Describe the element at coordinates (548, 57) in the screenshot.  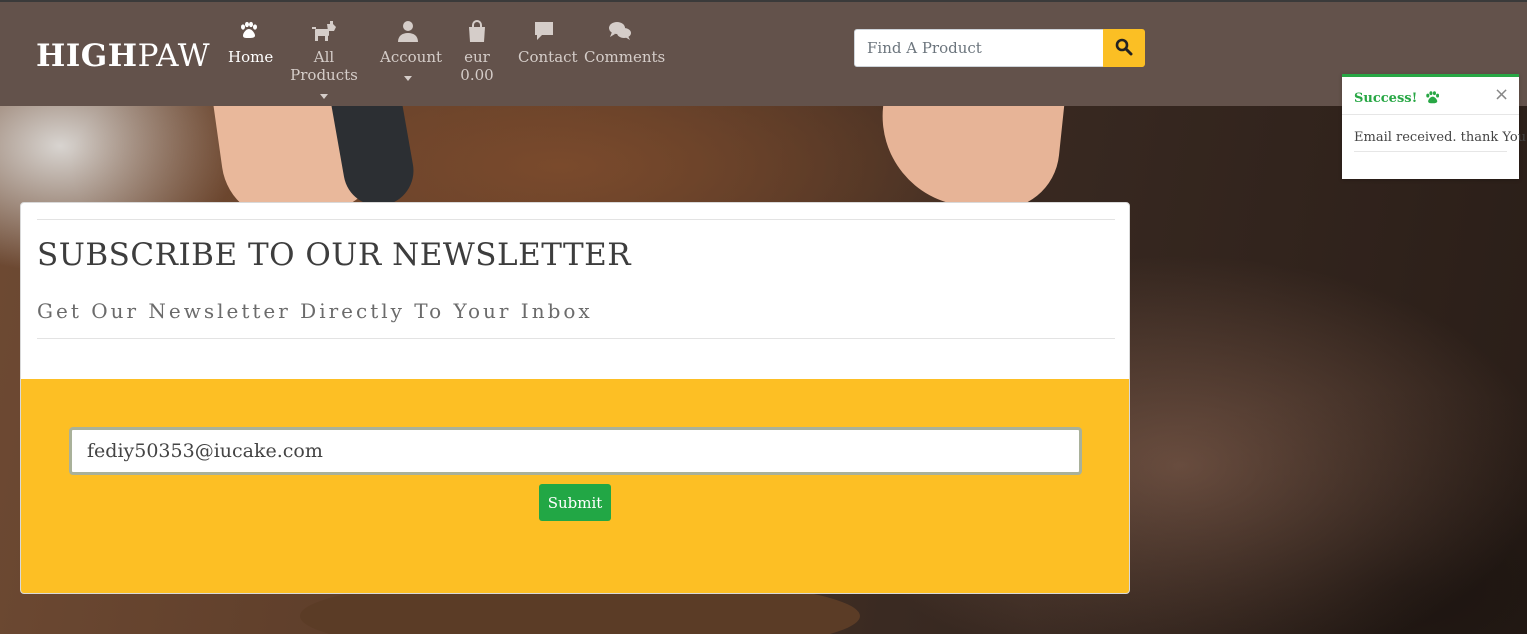
I see `nav-contact-label: Contact` at that location.